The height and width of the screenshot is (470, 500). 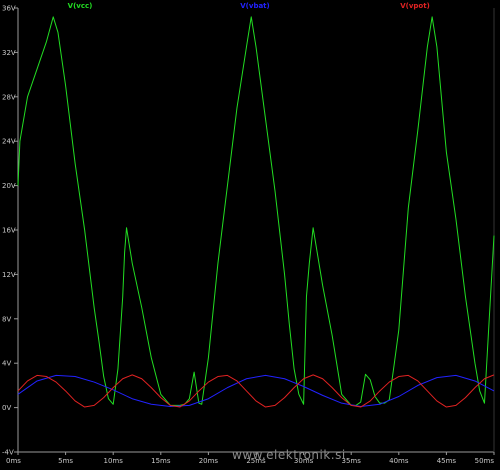 I want to click on y-tick-label: 24V, so click(x=9, y=142).